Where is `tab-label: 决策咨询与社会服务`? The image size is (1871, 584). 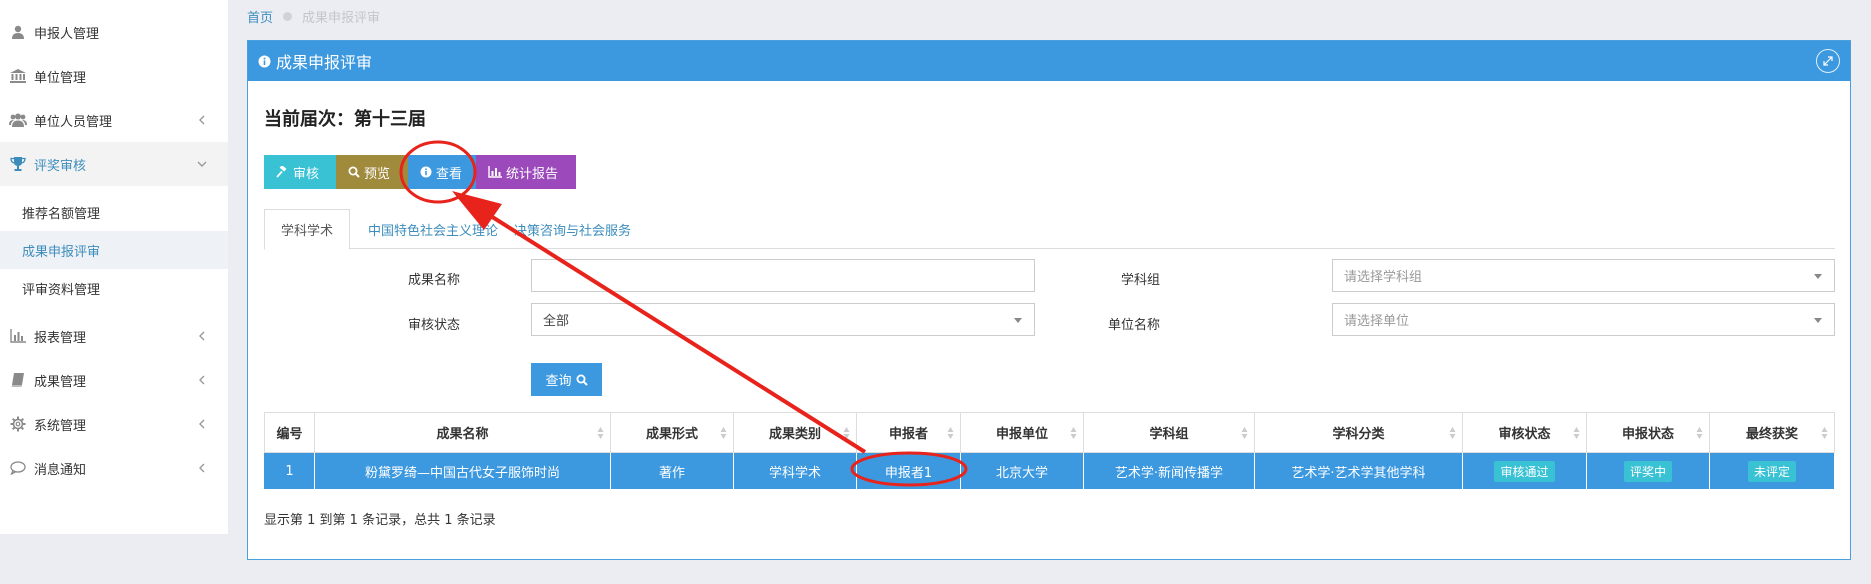
tab-label: 决策咨询与社会服务 is located at coordinates (573, 231).